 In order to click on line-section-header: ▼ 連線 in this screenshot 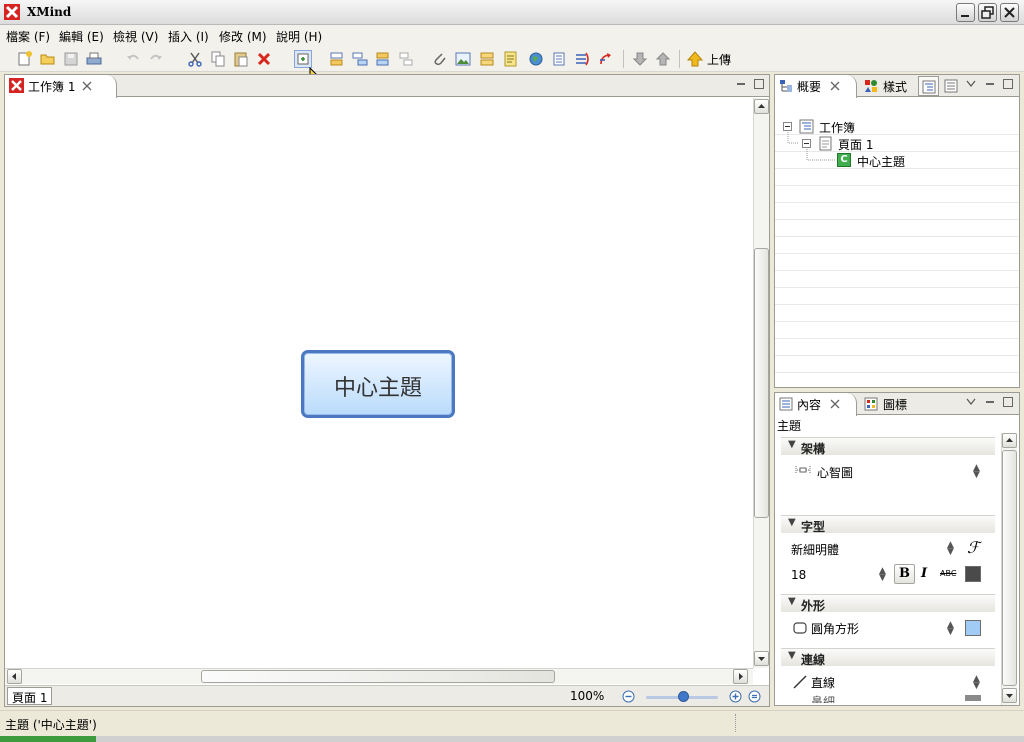, I will do `click(888, 657)`.